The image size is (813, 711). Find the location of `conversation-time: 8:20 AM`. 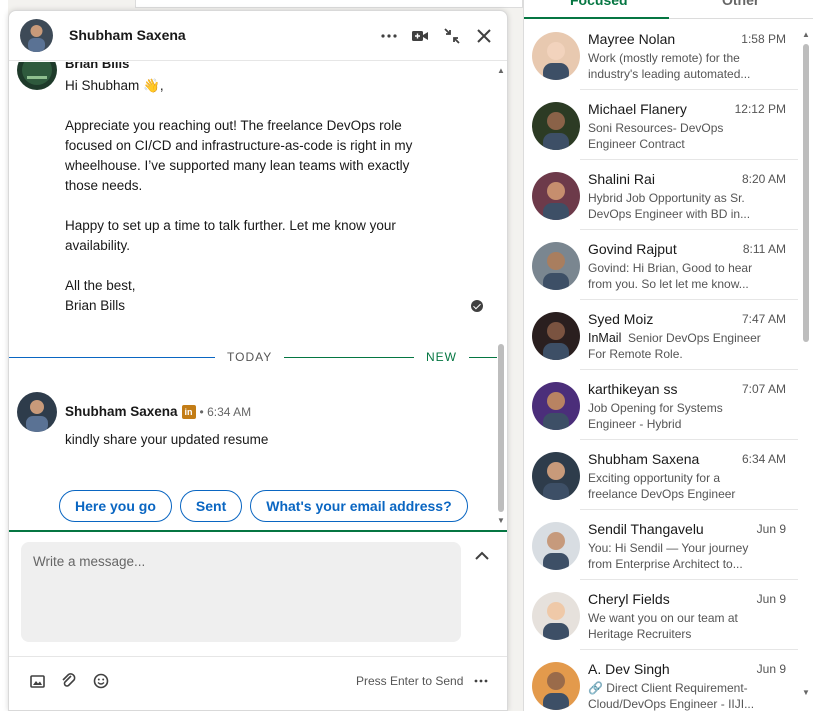

conversation-time: 8:20 AM is located at coordinates (763, 179).